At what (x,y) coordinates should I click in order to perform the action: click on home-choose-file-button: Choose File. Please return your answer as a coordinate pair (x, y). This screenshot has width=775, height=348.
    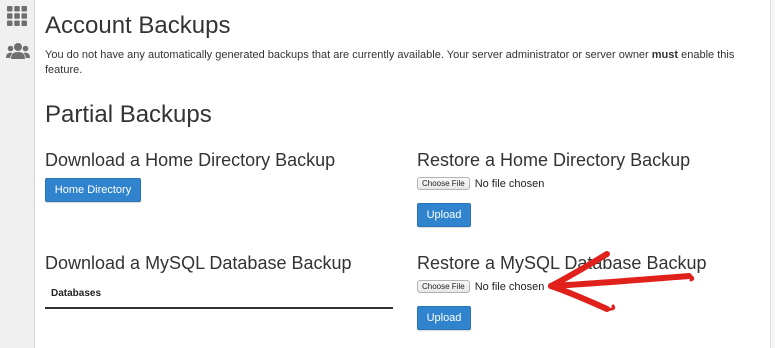
    Looking at the image, I should click on (443, 183).